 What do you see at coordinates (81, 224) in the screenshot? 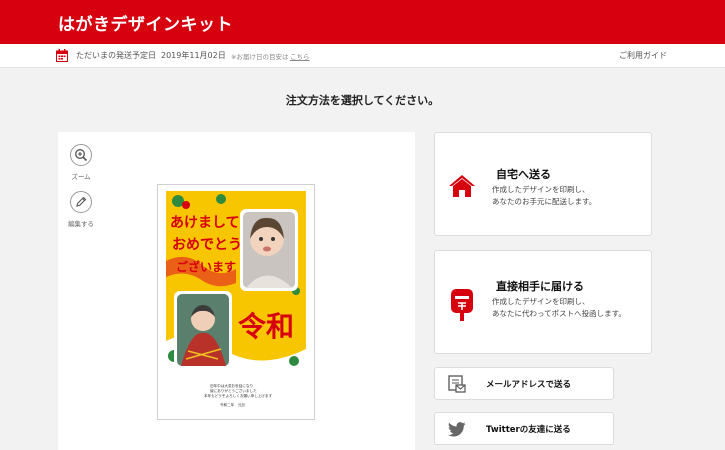
I see `edit-label: 編集する` at bounding box center [81, 224].